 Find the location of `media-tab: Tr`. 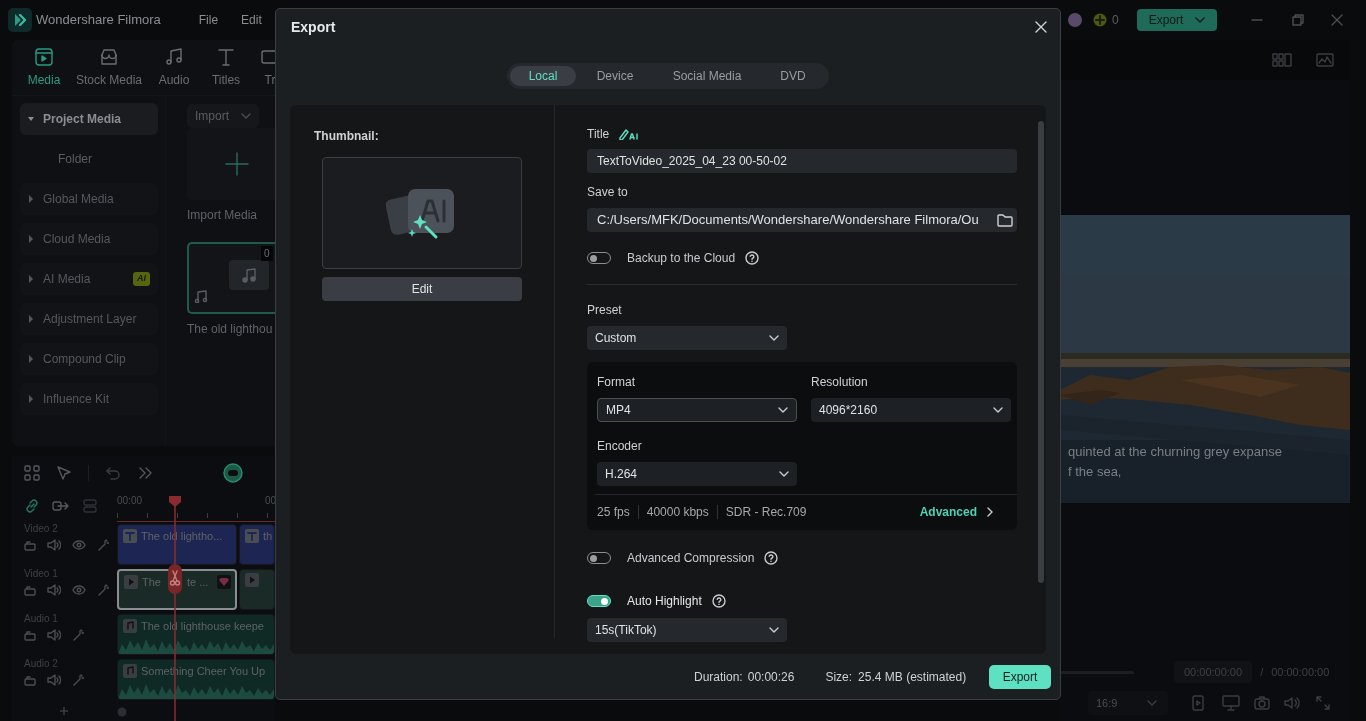

media-tab: Tr is located at coordinates (265, 67).